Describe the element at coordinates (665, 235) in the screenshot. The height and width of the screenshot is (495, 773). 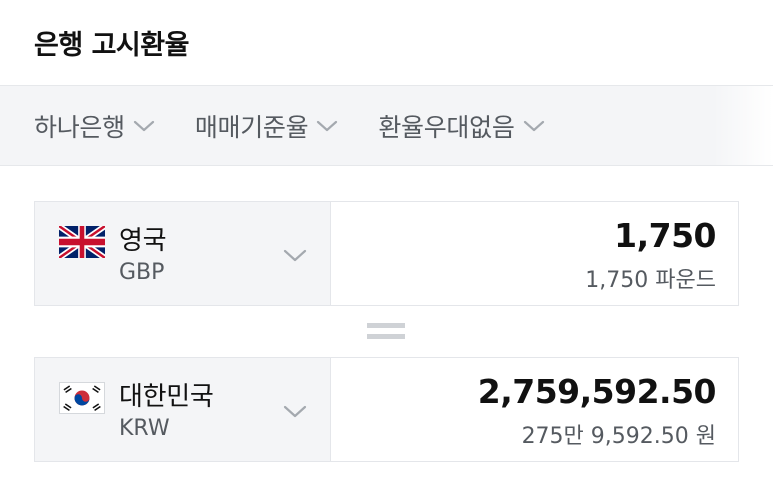
I see `from-amount-value: 1,750` at that location.